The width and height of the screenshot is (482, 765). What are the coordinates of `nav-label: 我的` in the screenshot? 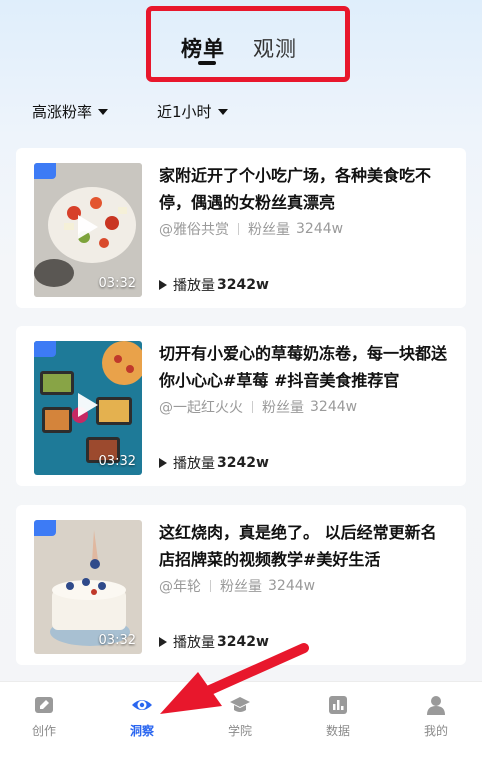 It's located at (435, 731).